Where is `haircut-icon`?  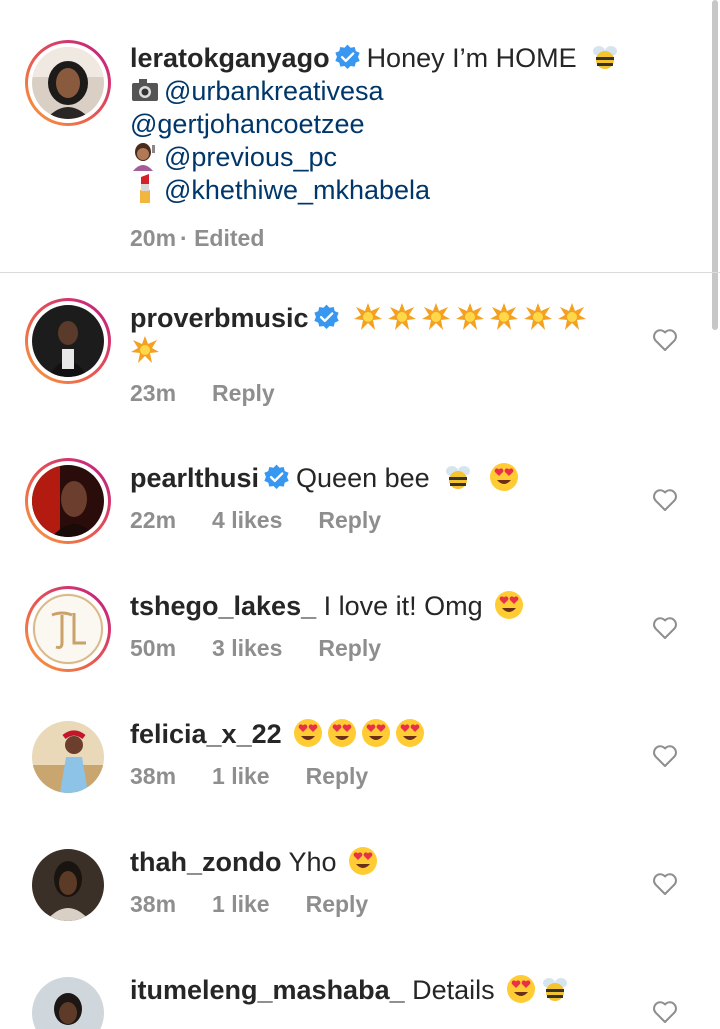
haircut-icon is located at coordinates (144, 157).